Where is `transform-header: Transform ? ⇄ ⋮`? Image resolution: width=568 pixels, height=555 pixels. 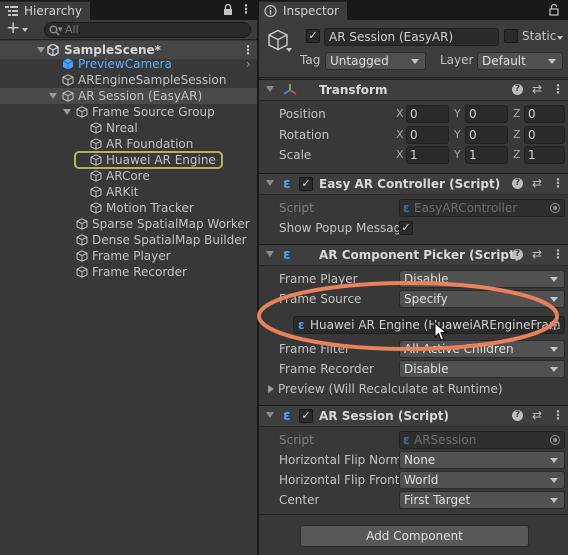
transform-header: Transform ? ⇄ ⋮ is located at coordinates (413, 90).